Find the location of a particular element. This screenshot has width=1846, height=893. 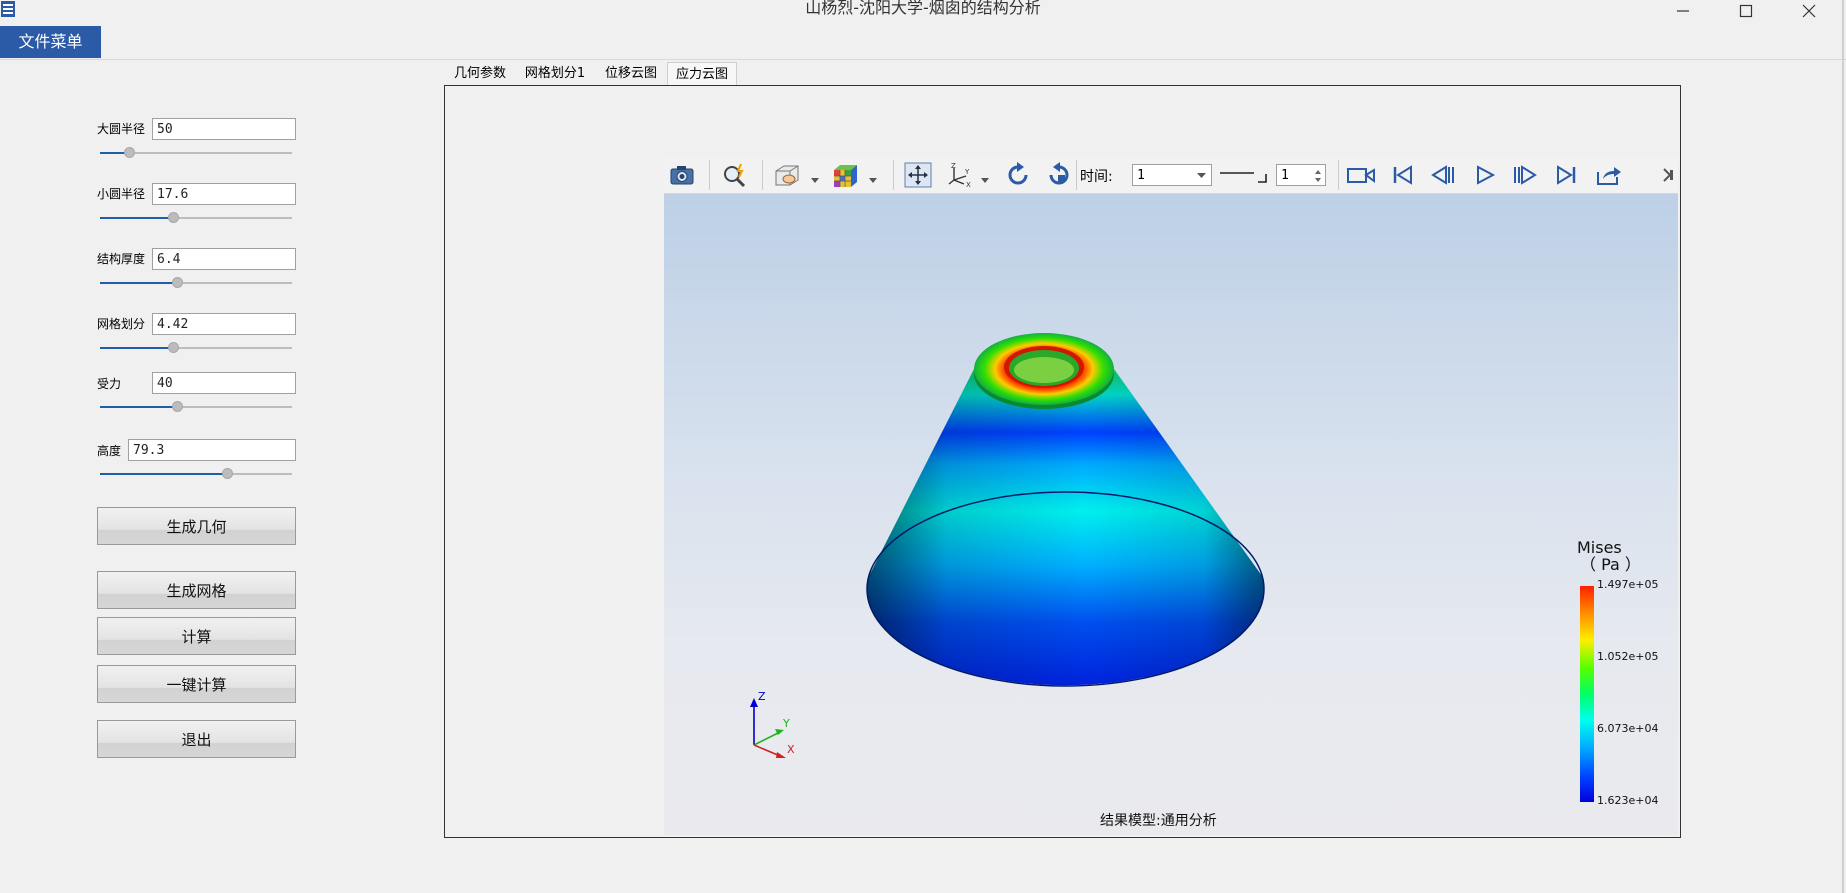

rotate-cw-icon is located at coordinates (1018, 175).